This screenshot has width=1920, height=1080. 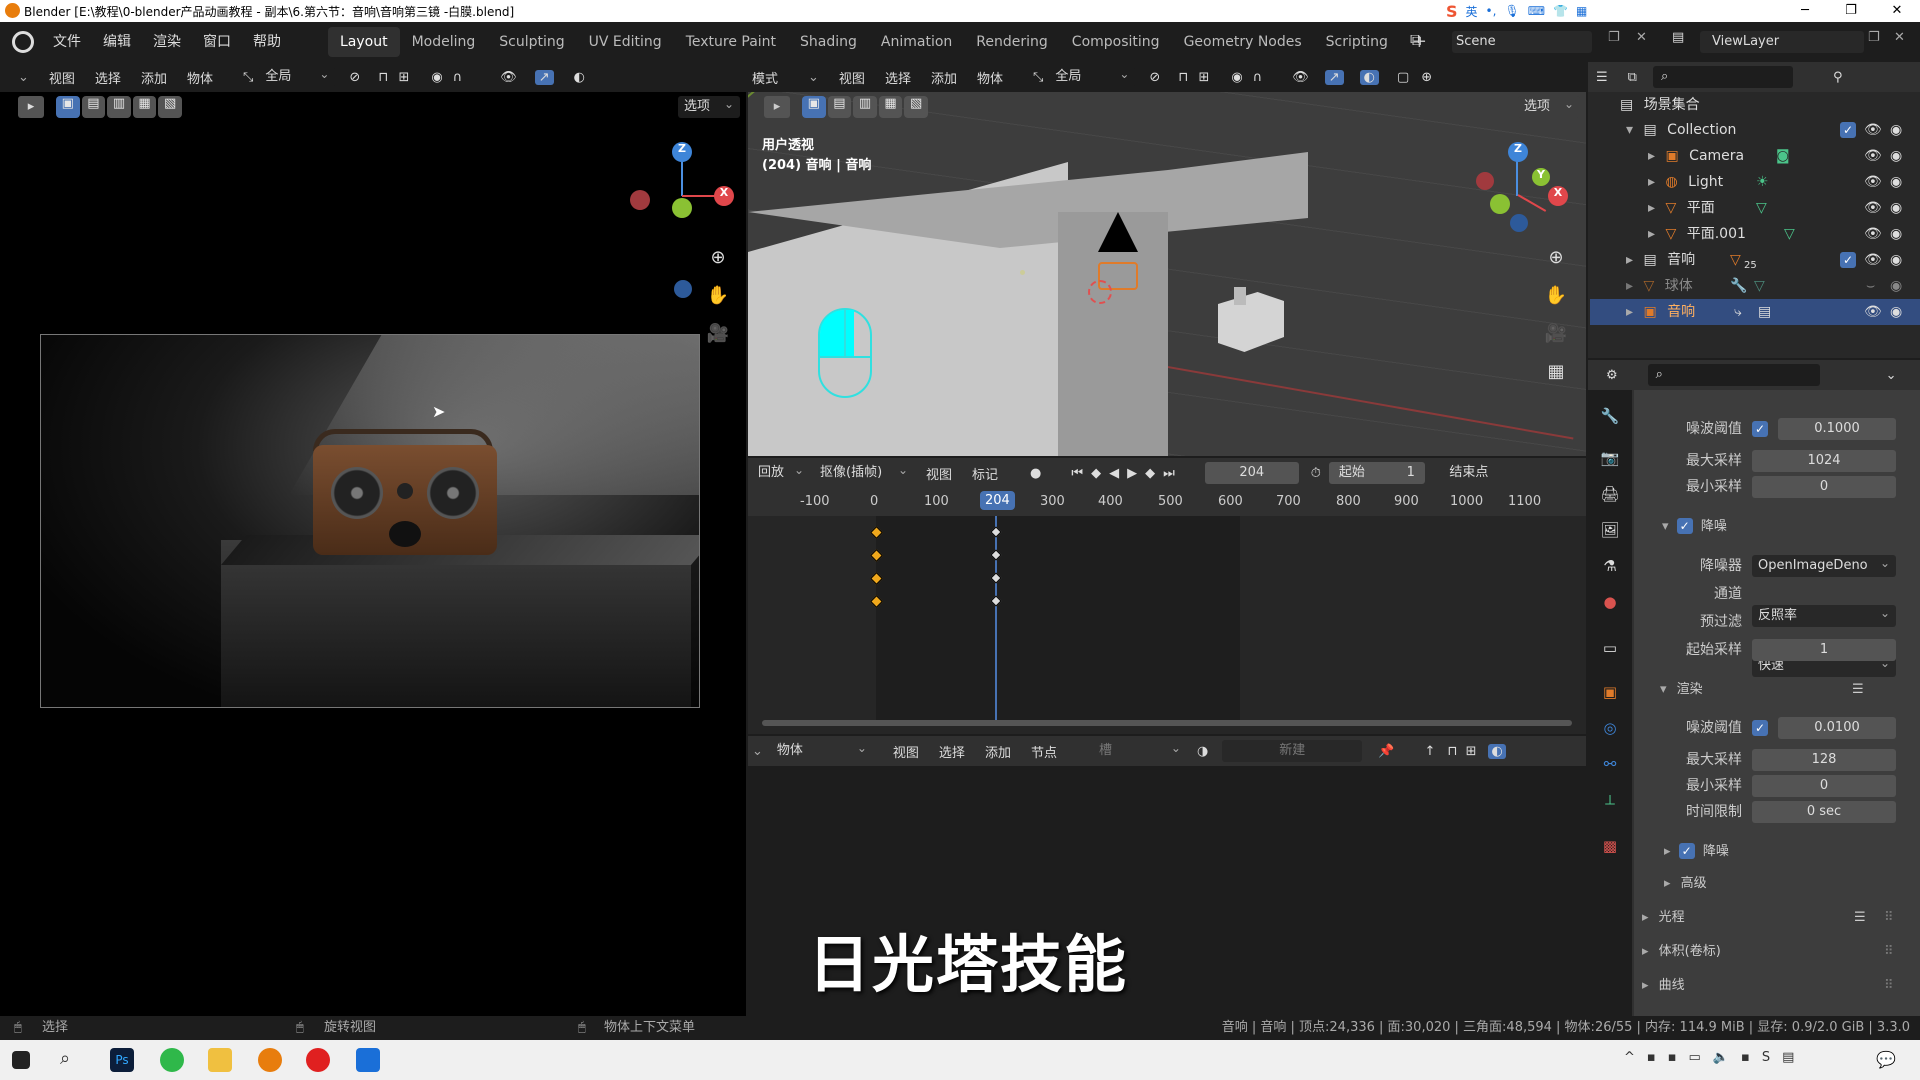 I want to click on mesh-data-icon: ▽, so click(x=1759, y=286).